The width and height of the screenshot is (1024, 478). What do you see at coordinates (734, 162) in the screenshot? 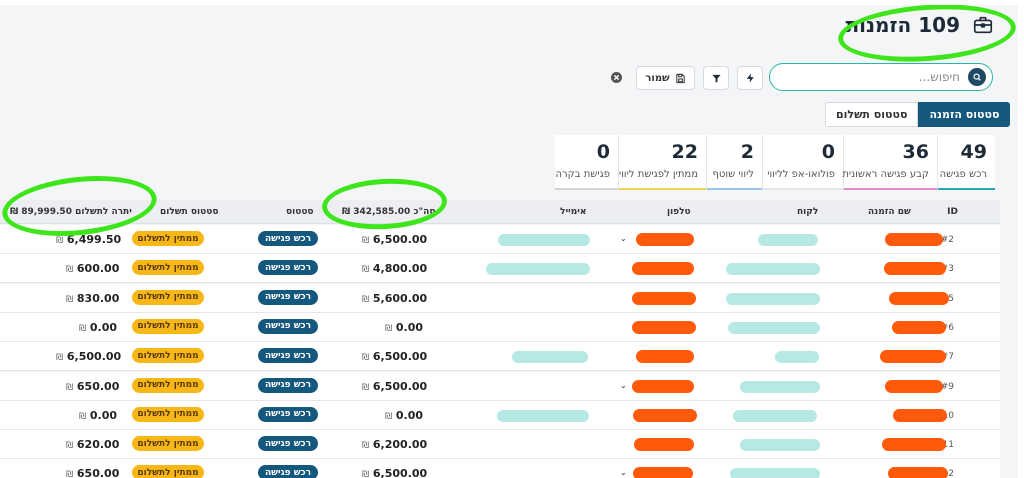
I see `stat-card: 2 ליווי שוטף` at bounding box center [734, 162].